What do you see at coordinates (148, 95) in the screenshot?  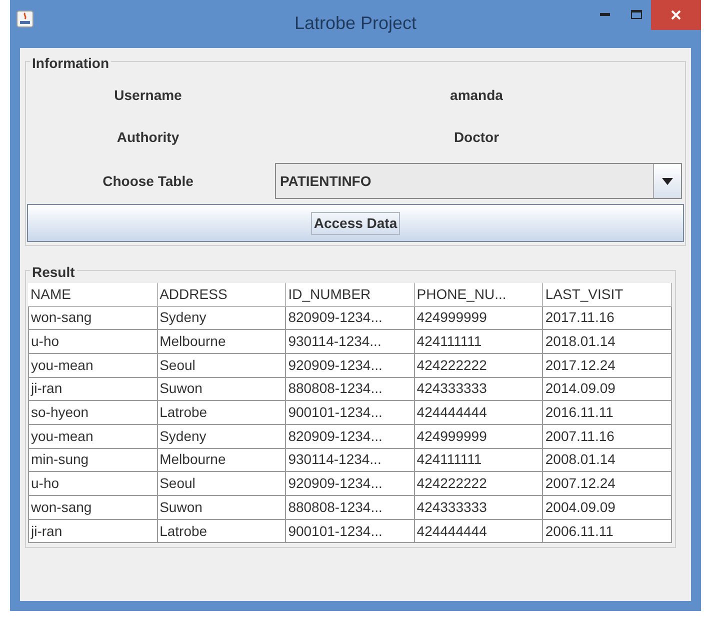 I see `field-label: Username` at bounding box center [148, 95].